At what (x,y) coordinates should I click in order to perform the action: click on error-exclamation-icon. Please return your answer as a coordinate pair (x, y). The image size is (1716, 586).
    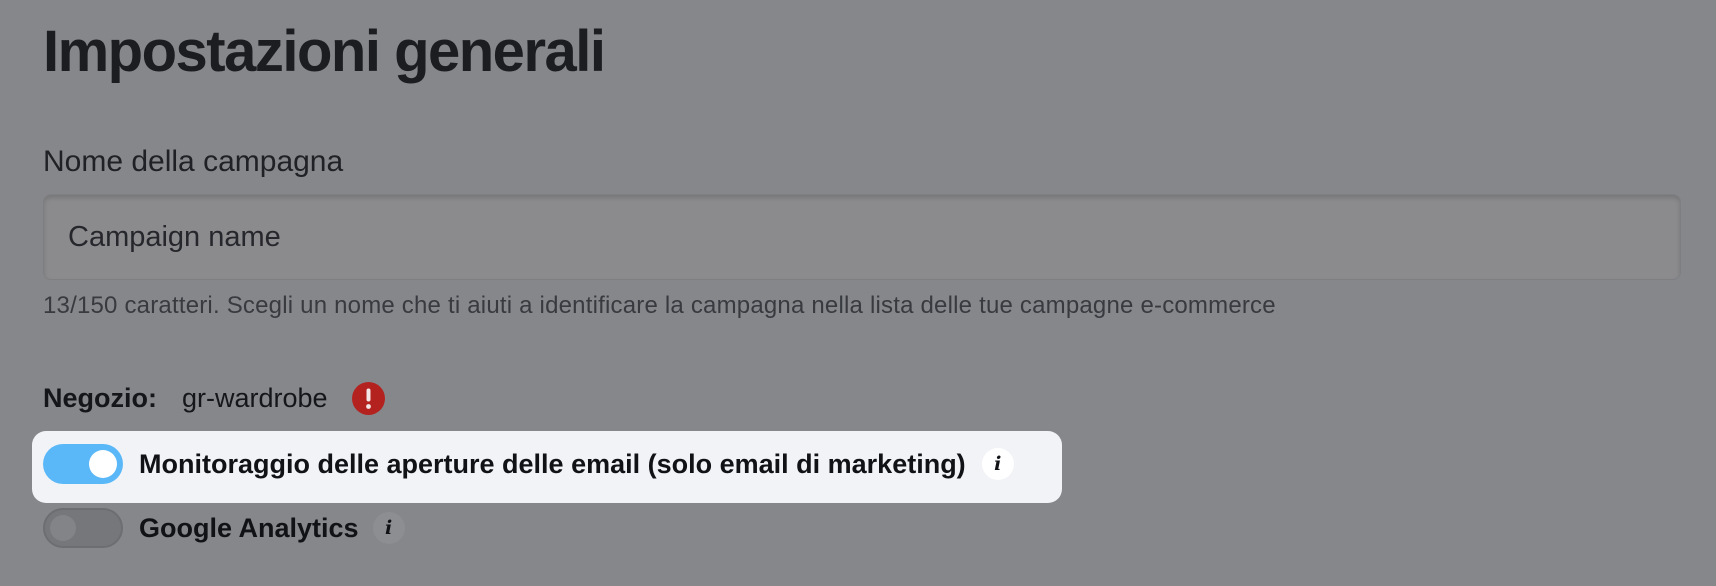
    Looking at the image, I should click on (368, 398).